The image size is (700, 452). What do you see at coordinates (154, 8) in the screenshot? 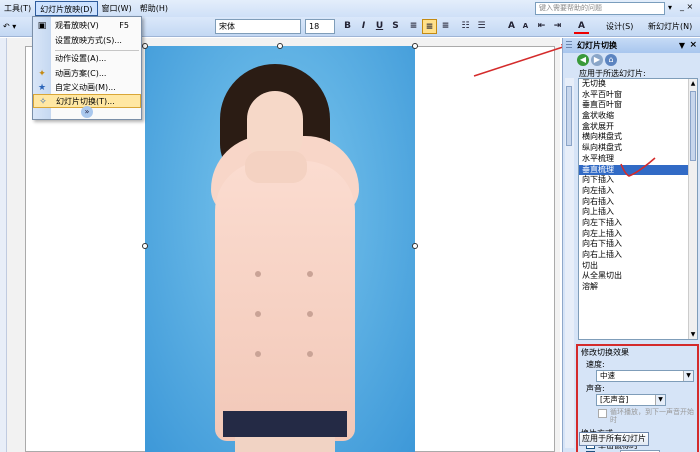
I see `menu-help: 帮助(H)` at bounding box center [154, 8].